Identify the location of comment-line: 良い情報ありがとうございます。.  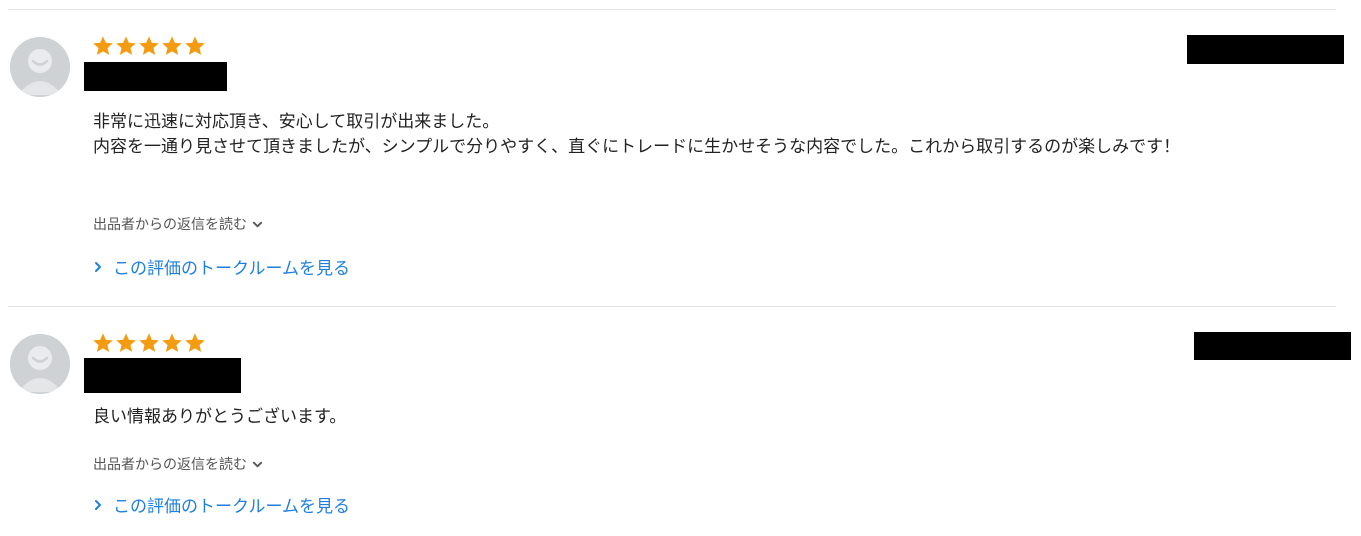
(220, 417).